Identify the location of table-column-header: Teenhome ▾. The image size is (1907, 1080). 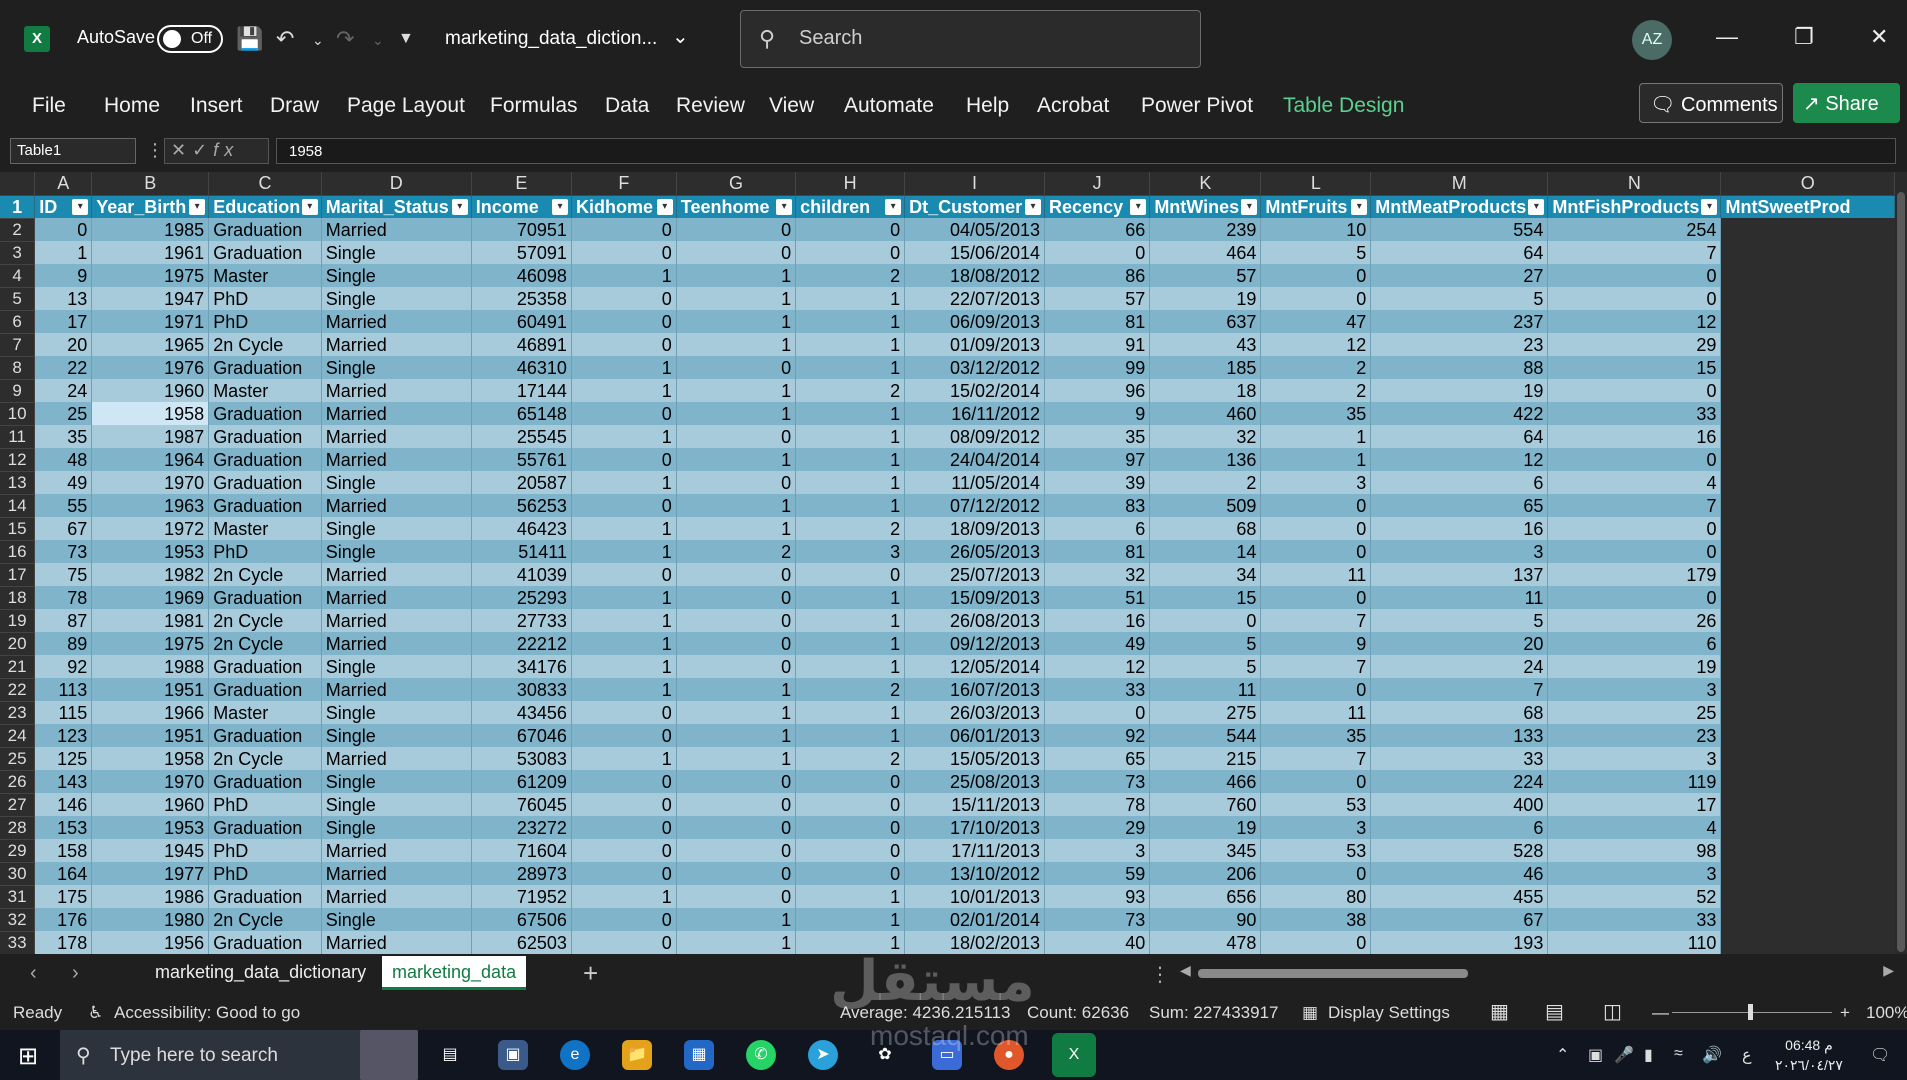
(736, 206).